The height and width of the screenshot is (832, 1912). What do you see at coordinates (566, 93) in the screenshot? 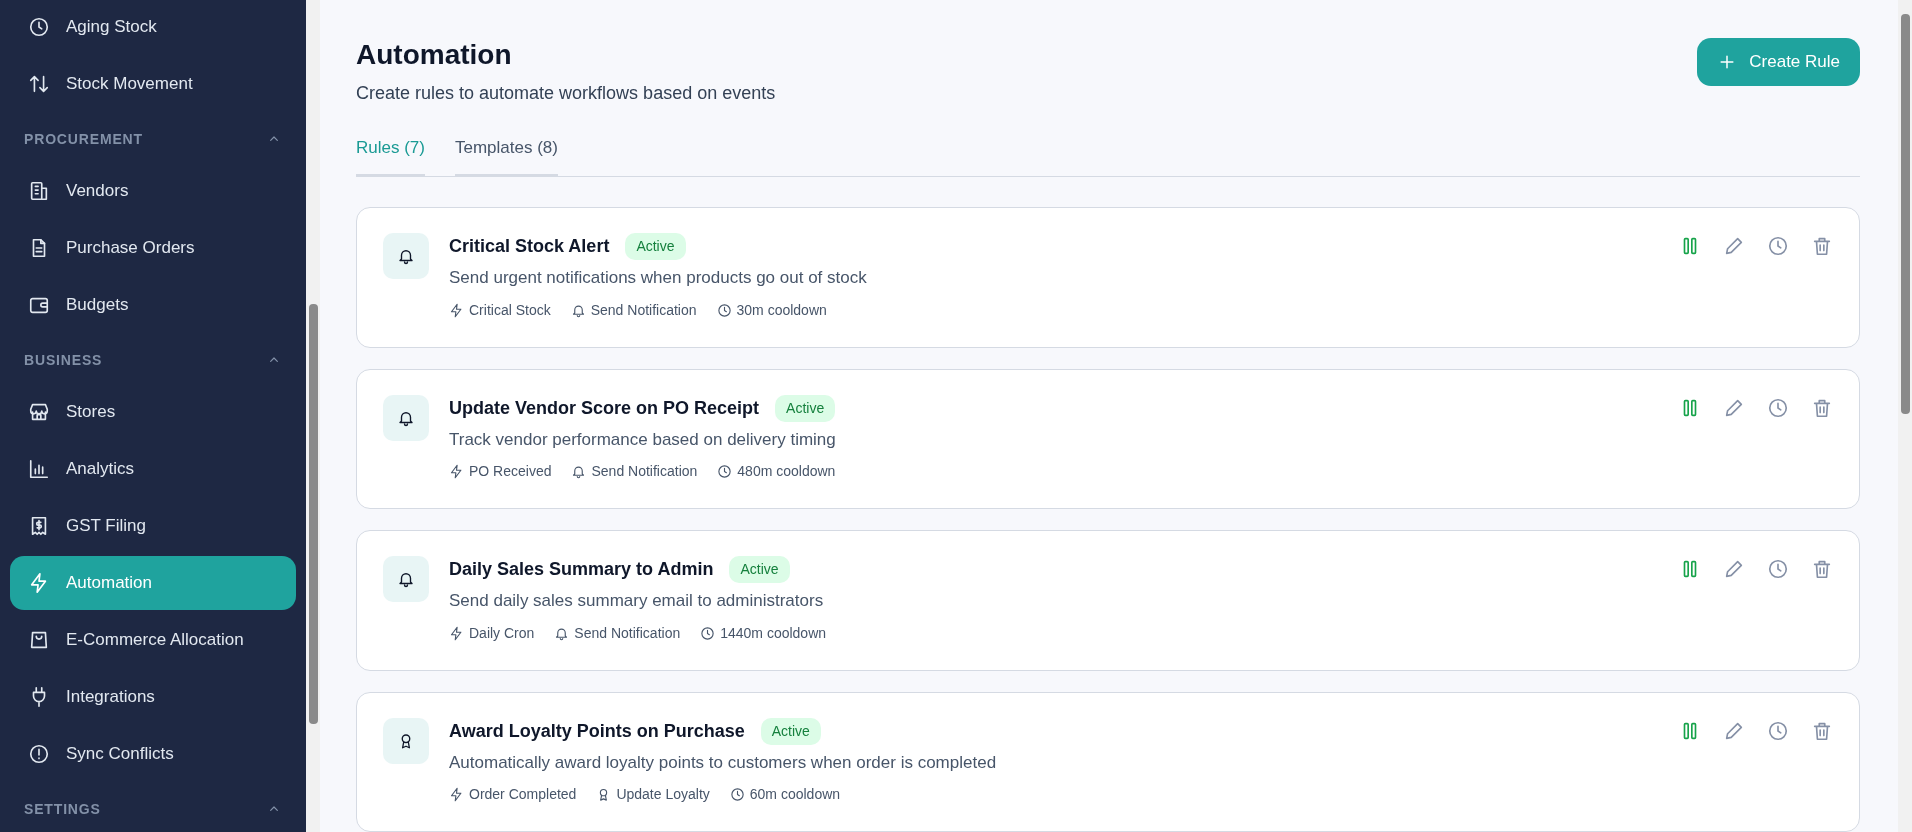
I see `page-subtitle: Create rules to automate workflows based on events` at bounding box center [566, 93].